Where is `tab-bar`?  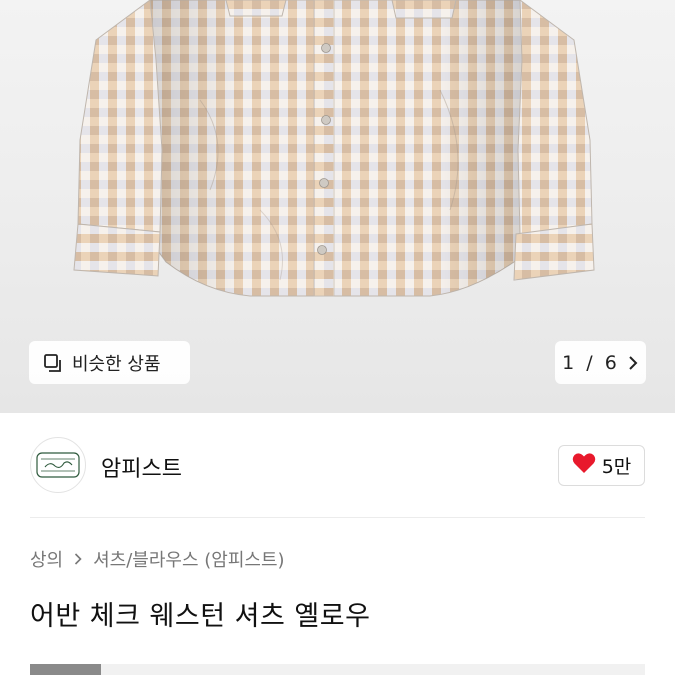 tab-bar is located at coordinates (337, 669).